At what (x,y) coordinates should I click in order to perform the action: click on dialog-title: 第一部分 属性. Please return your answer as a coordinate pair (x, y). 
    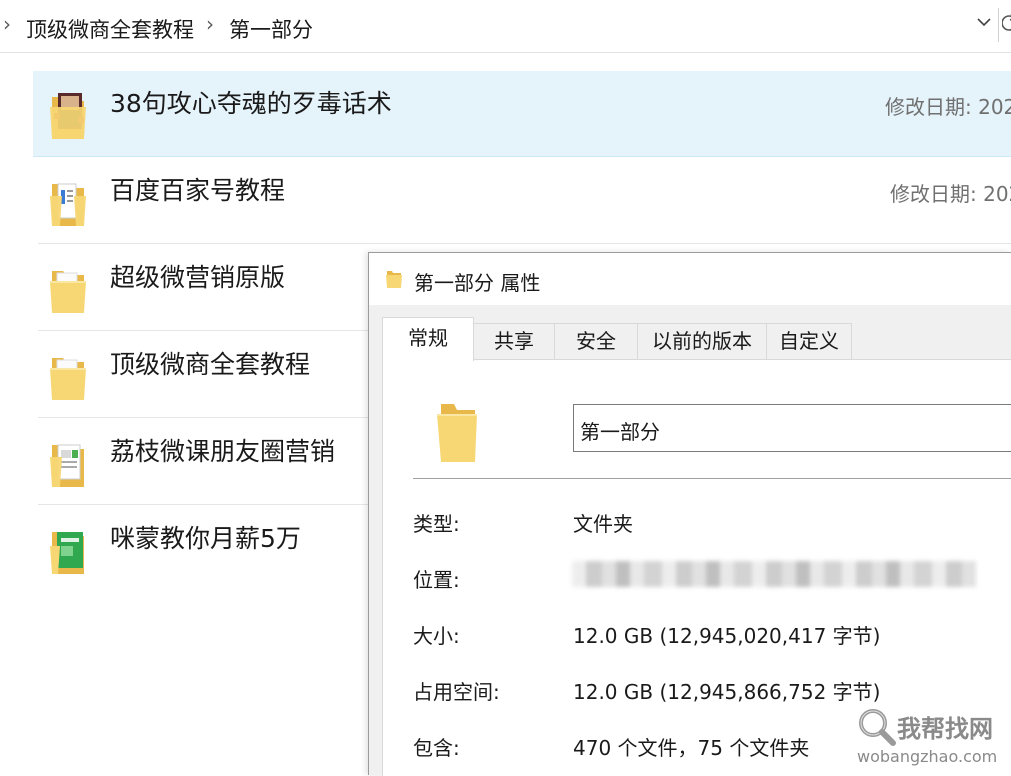
    Looking at the image, I should click on (477, 283).